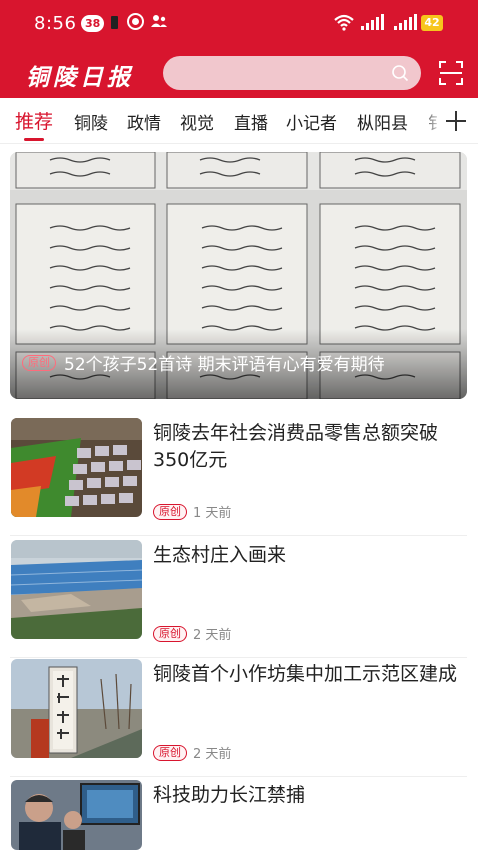 The image size is (478, 850). I want to click on list-item: 铜陵首个小作坊集中加工示范区建成 原创 2 天前, so click(238, 718).